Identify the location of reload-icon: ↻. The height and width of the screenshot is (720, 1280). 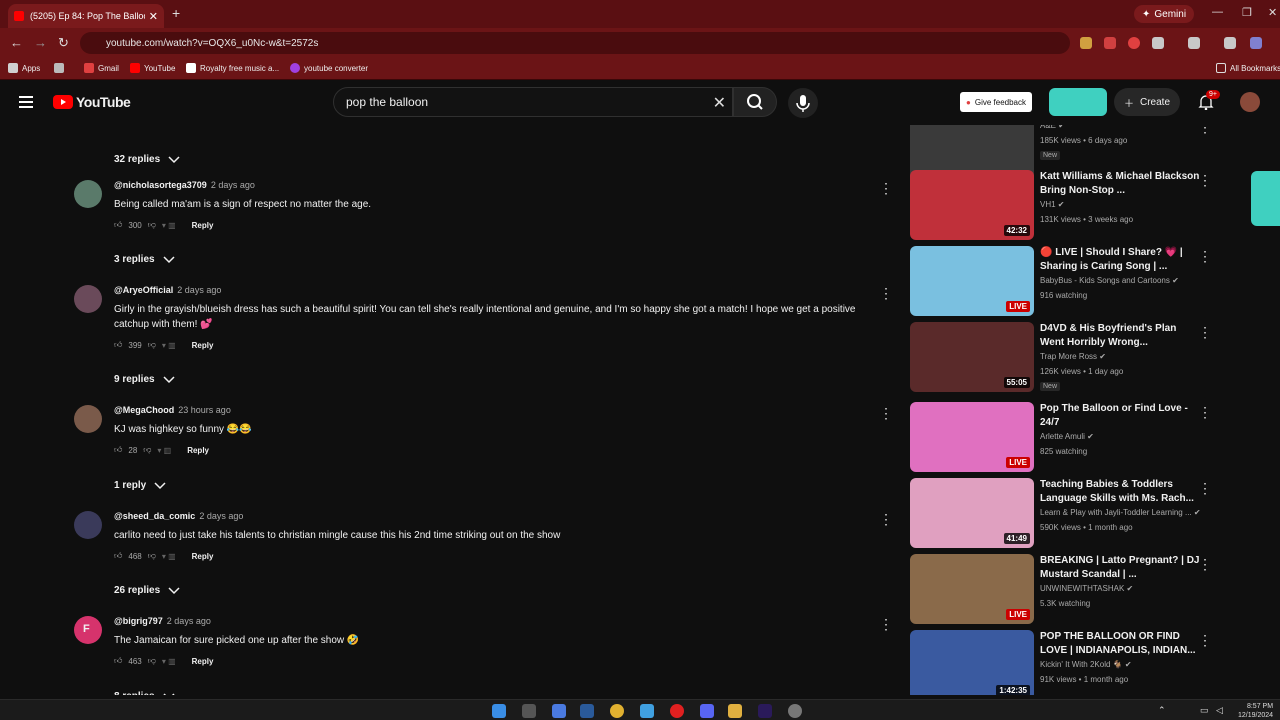
(63, 43).